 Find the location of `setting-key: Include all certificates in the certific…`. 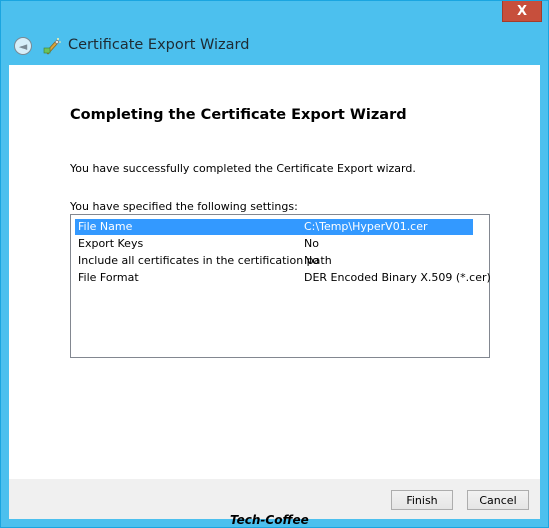

setting-key: Include all certificates in the certific… is located at coordinates (205, 260).